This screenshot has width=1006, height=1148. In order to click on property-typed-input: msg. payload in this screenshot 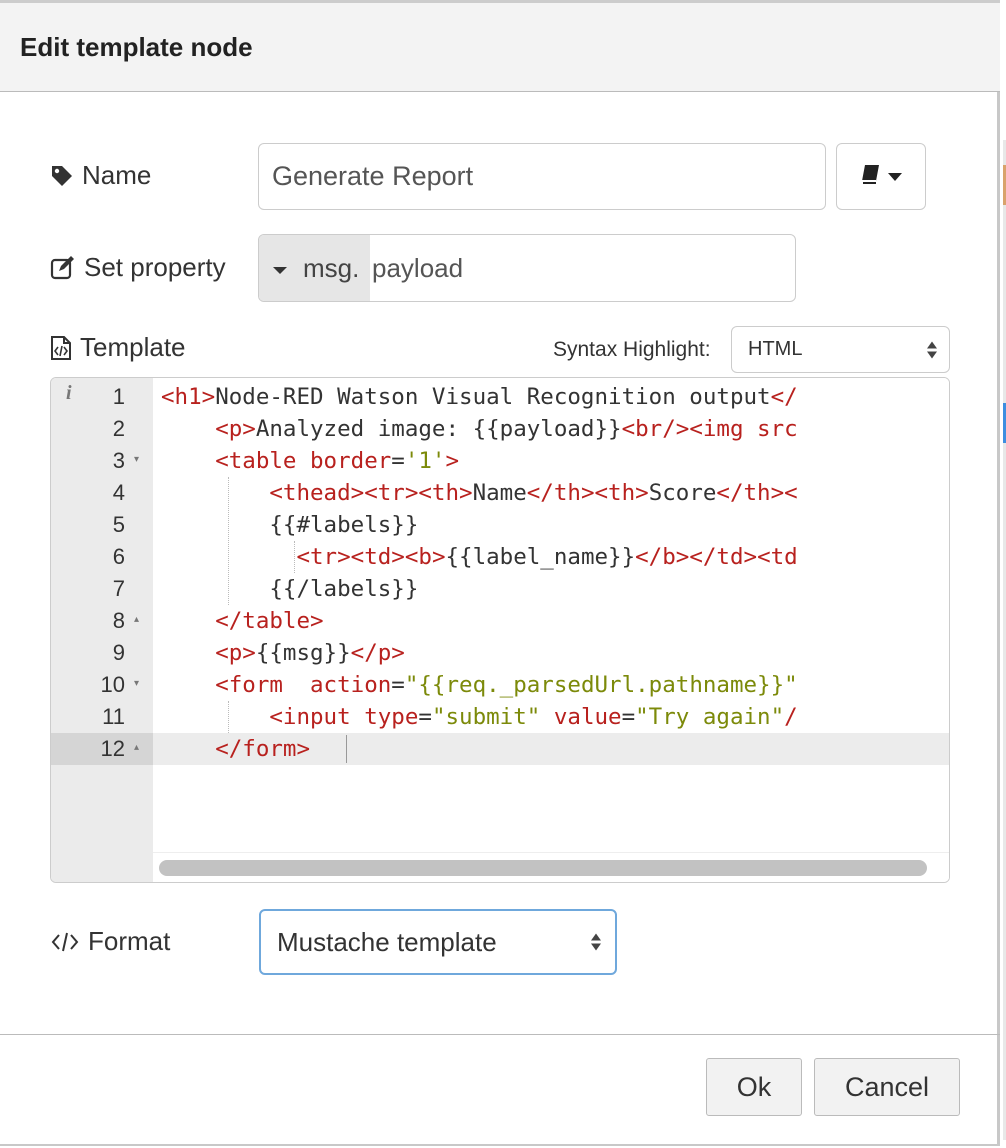, I will do `click(527, 268)`.